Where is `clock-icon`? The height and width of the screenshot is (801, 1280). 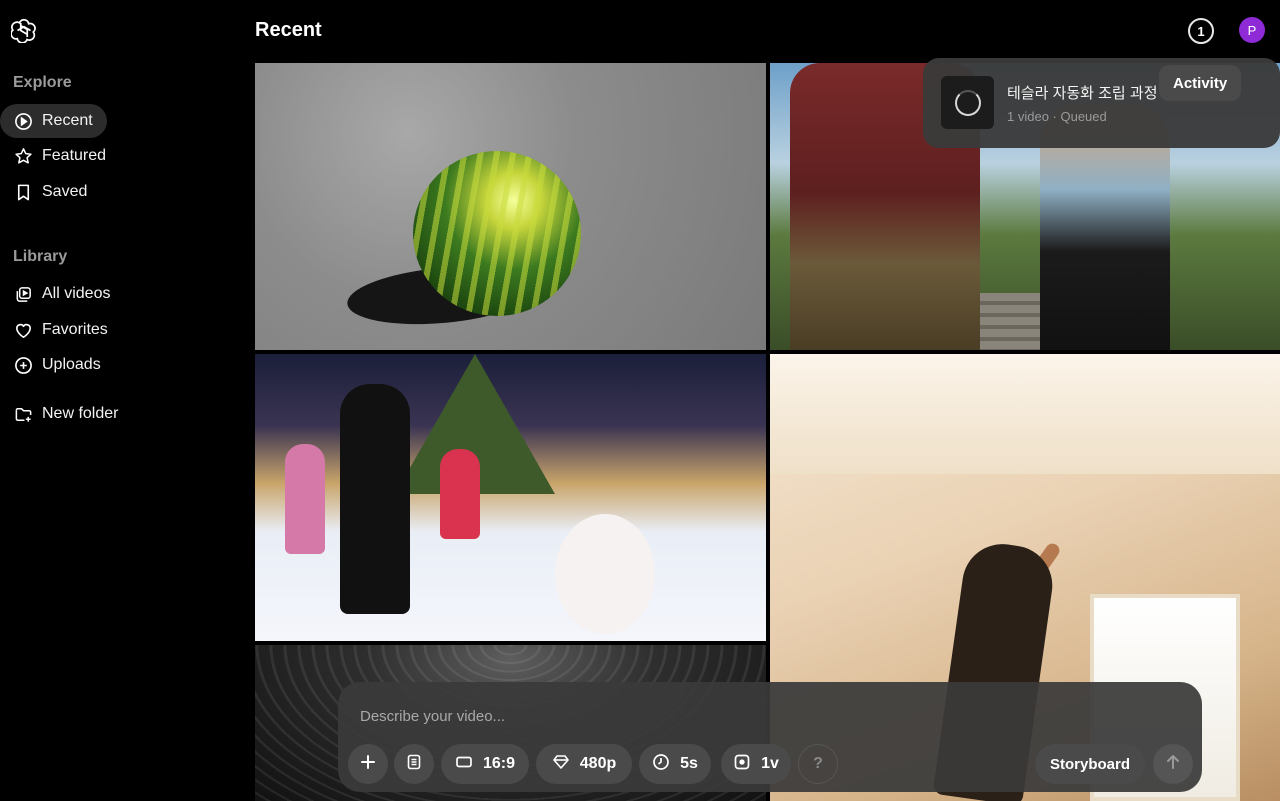 clock-icon is located at coordinates (661, 764).